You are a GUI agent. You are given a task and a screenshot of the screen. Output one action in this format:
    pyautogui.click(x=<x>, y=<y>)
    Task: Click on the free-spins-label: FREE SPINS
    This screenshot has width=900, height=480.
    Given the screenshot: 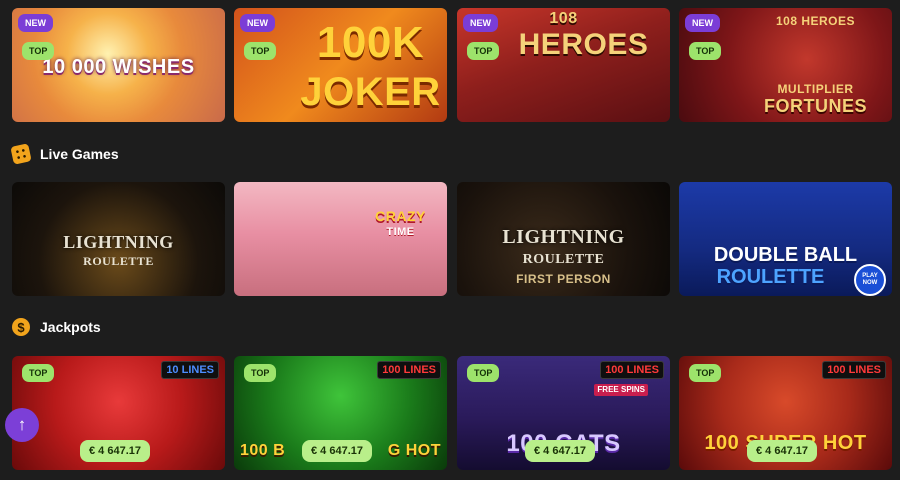 What is the action you would take?
    pyautogui.click(x=621, y=390)
    